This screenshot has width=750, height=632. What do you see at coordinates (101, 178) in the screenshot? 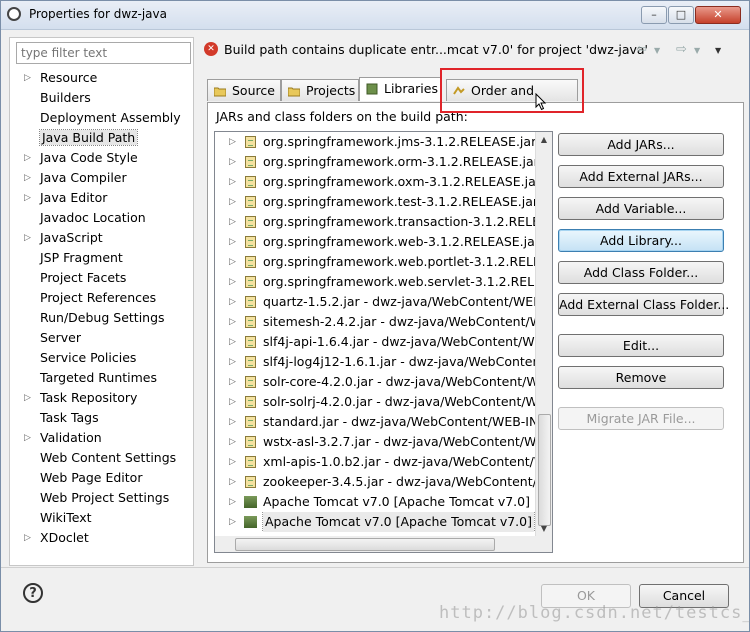
I see `sidebar-item: ▷ Java Compiler` at bounding box center [101, 178].